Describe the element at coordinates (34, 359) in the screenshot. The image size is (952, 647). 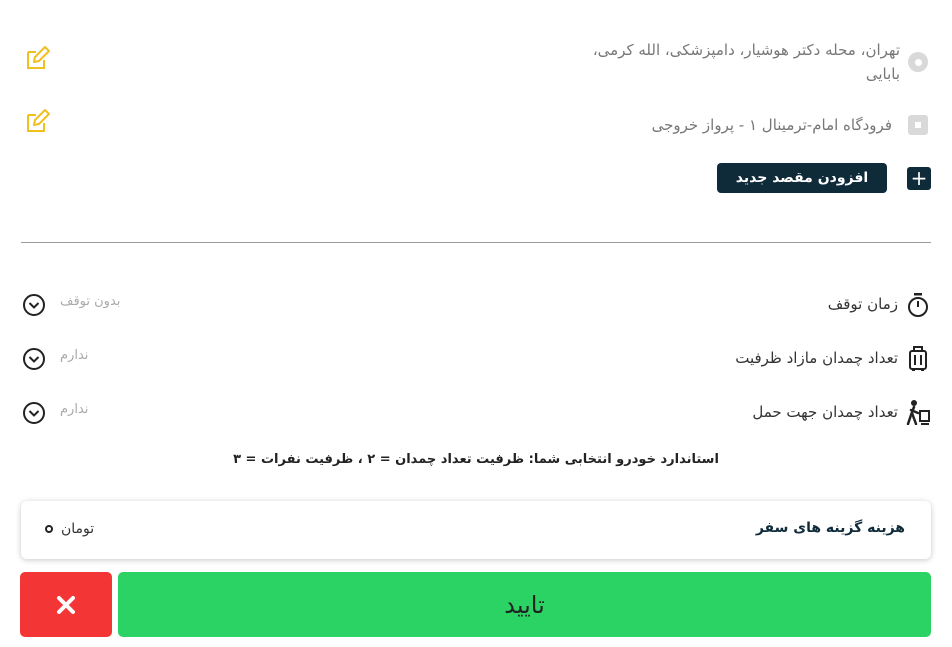
I see `extra-luggage-chevron-down-icon` at that location.